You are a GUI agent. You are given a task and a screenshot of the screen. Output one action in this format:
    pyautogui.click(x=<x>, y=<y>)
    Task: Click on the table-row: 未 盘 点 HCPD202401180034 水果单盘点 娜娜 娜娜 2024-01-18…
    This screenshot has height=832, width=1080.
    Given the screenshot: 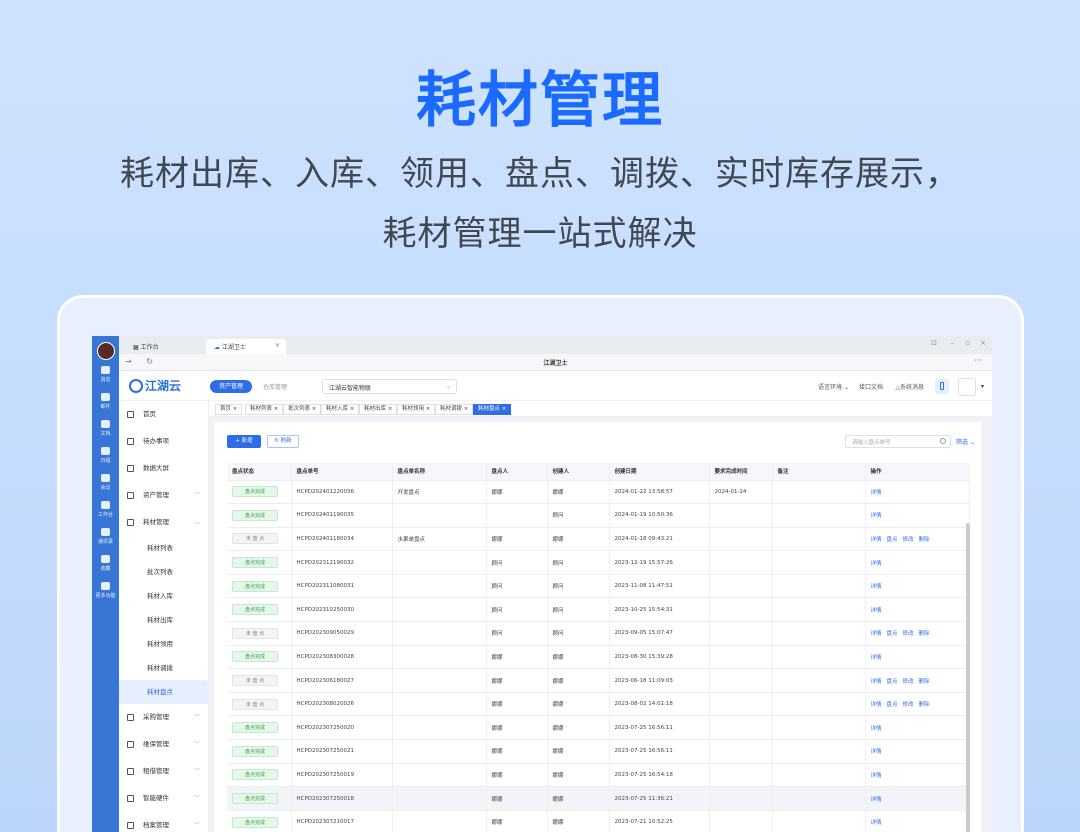 What is the action you would take?
    pyautogui.click(x=598, y=539)
    